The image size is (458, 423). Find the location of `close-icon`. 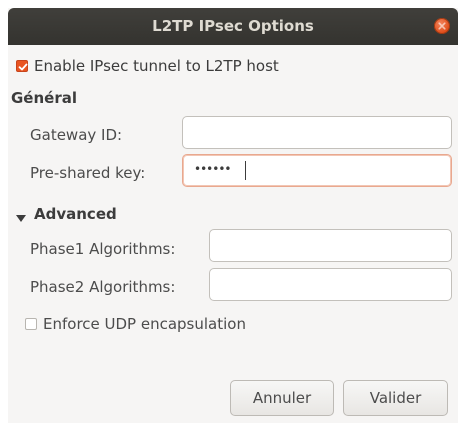

close-icon is located at coordinates (442, 26).